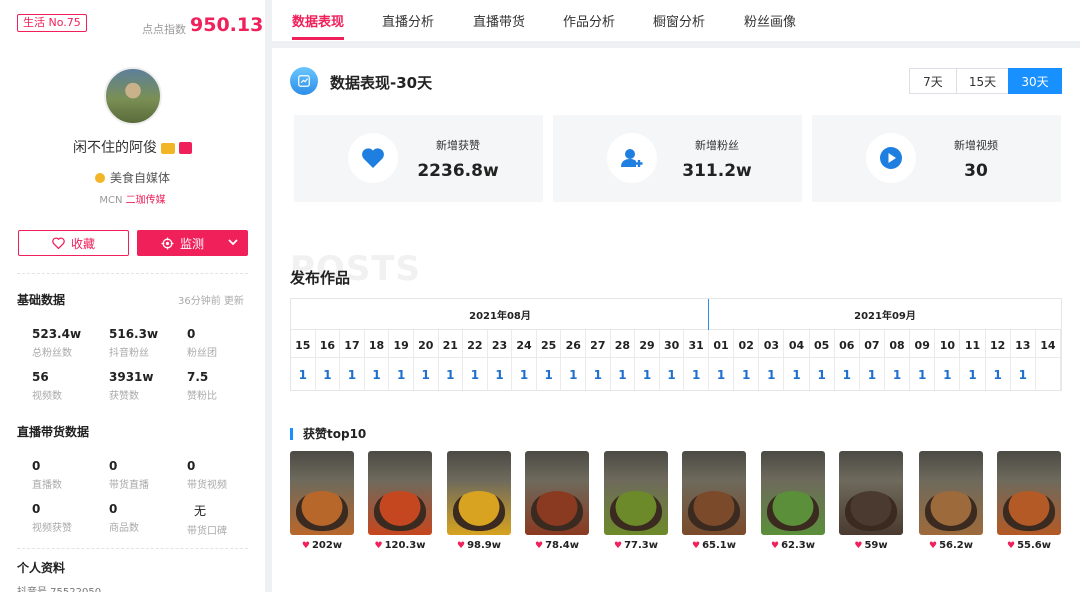  I want to click on range-15-days: 15天, so click(982, 81).